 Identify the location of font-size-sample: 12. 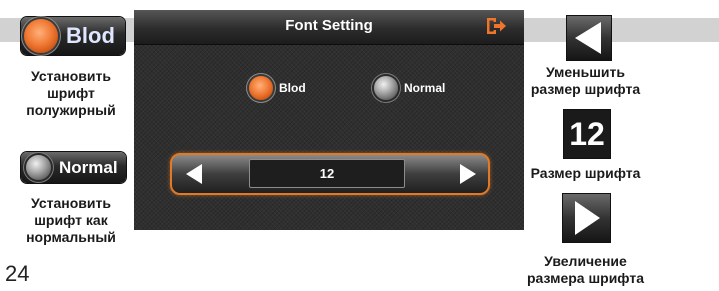
(587, 134).